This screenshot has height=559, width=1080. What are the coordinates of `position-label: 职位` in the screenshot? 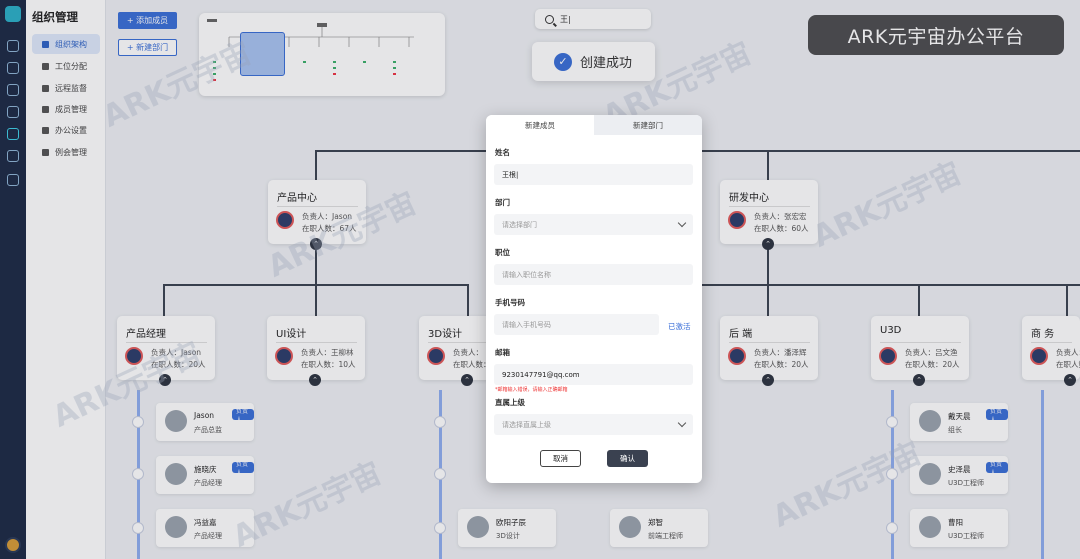 It's located at (502, 252).